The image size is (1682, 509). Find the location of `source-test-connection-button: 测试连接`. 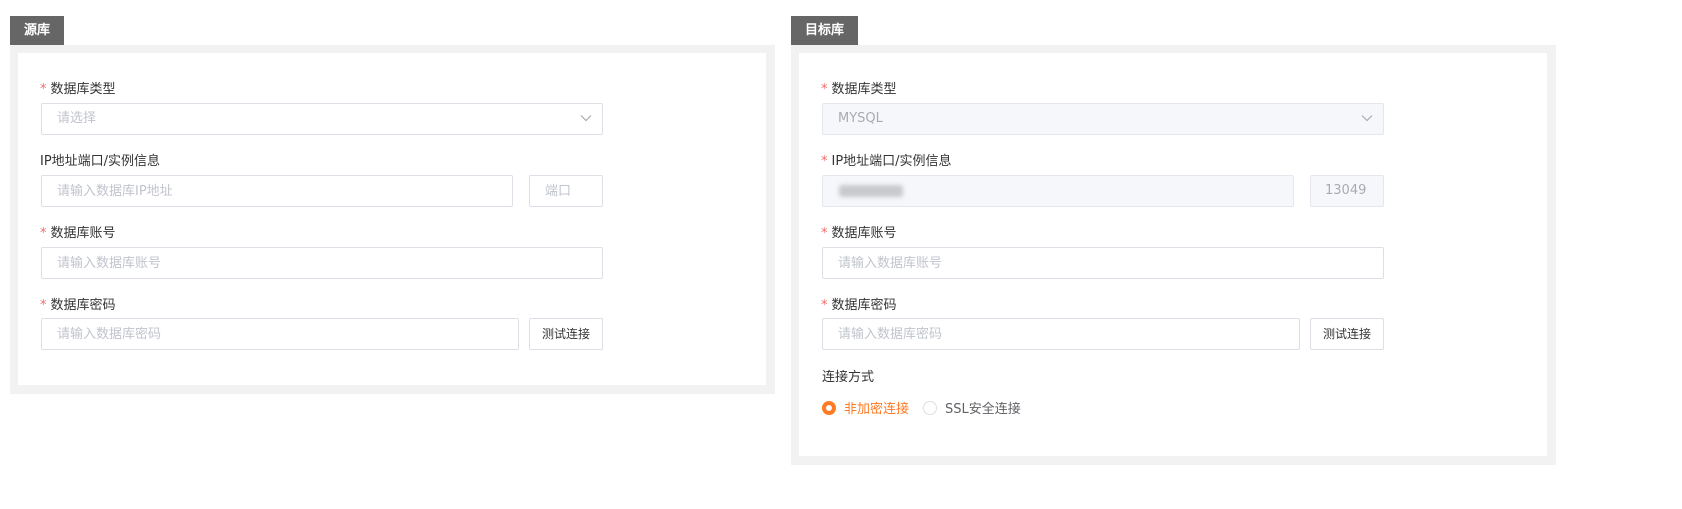

source-test-connection-button: 测试连接 is located at coordinates (566, 334).